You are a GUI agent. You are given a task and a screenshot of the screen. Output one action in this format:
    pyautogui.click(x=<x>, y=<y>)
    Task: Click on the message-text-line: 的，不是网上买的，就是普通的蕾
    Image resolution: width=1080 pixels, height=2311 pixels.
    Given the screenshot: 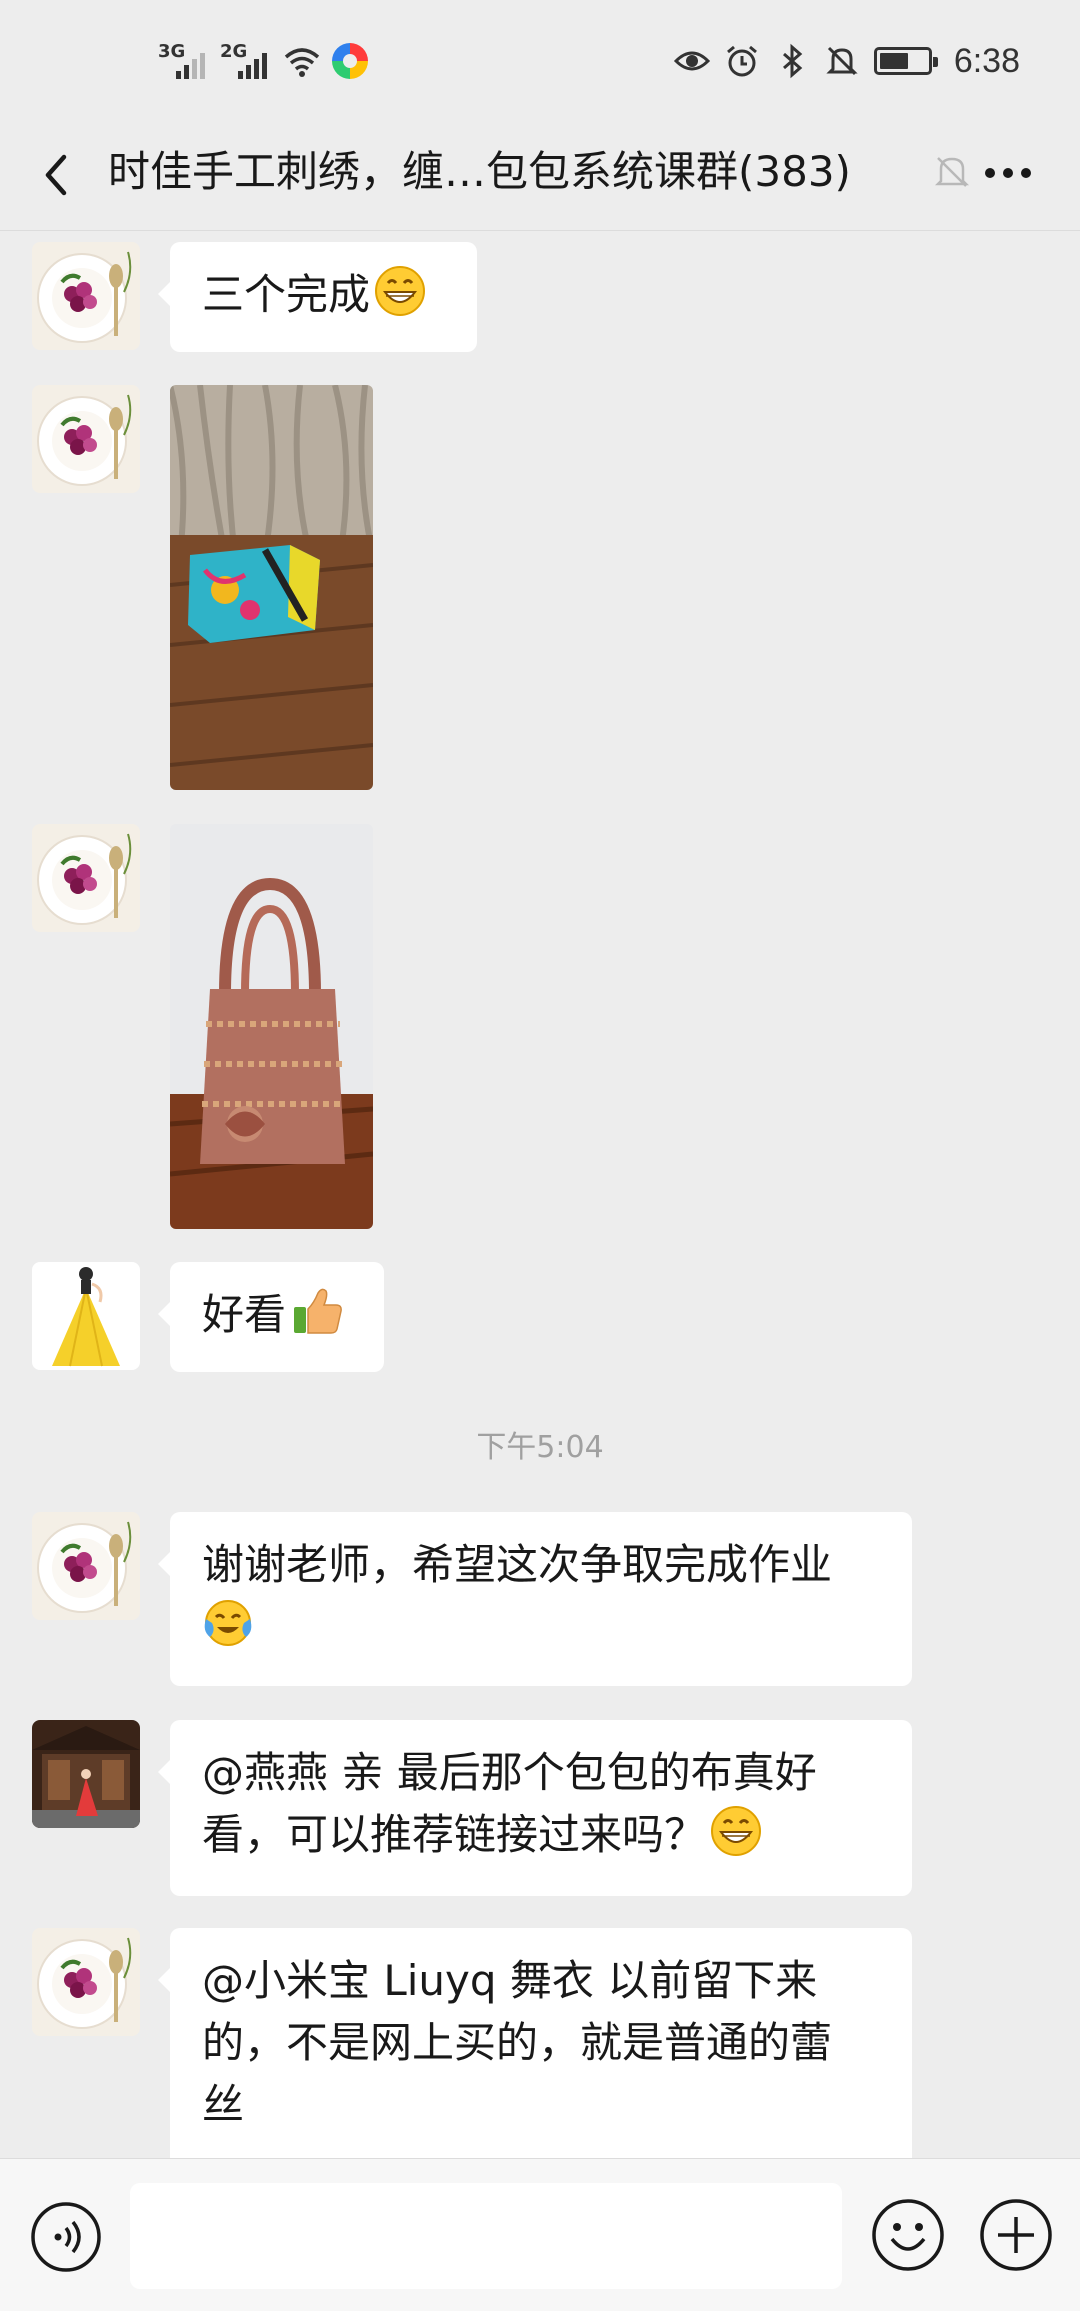 What is the action you would take?
    pyautogui.click(x=517, y=2042)
    